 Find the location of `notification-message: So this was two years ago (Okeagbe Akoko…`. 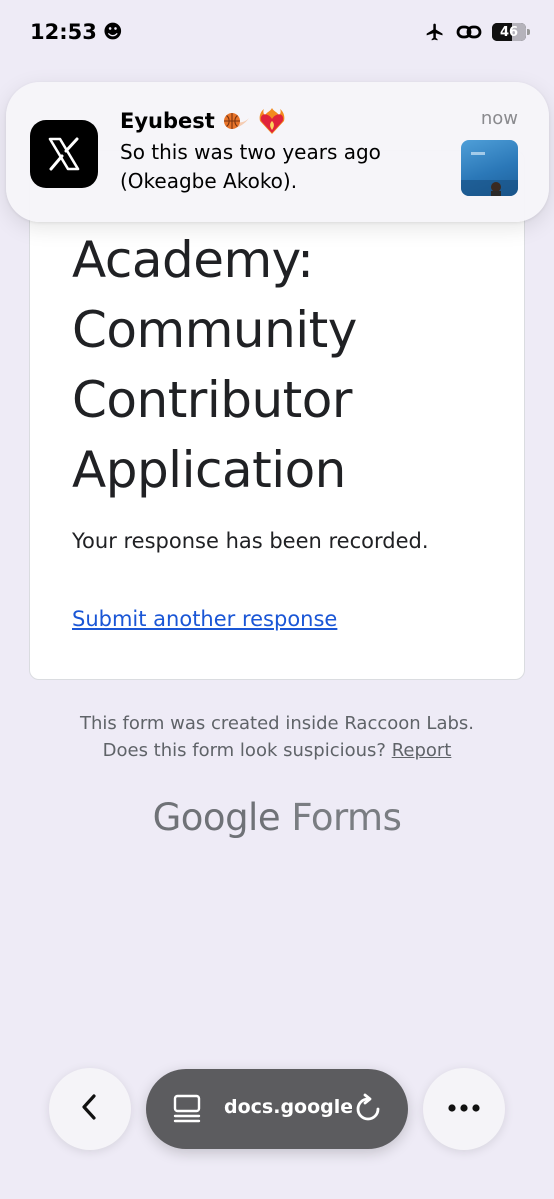

notification-message: So this was two years ago (Okeagbe Akoko… is located at coordinates (250, 166).